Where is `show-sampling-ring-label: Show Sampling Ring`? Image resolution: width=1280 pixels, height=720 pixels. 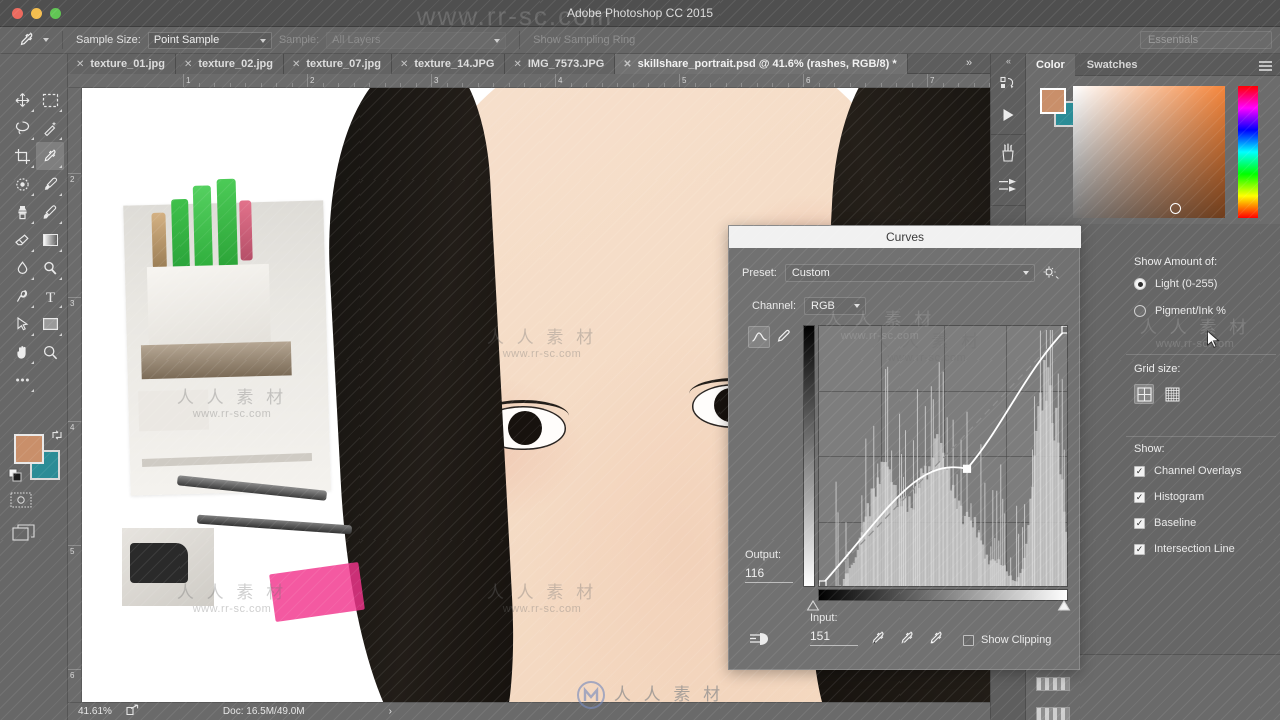 show-sampling-ring-label: Show Sampling Ring is located at coordinates (584, 40).